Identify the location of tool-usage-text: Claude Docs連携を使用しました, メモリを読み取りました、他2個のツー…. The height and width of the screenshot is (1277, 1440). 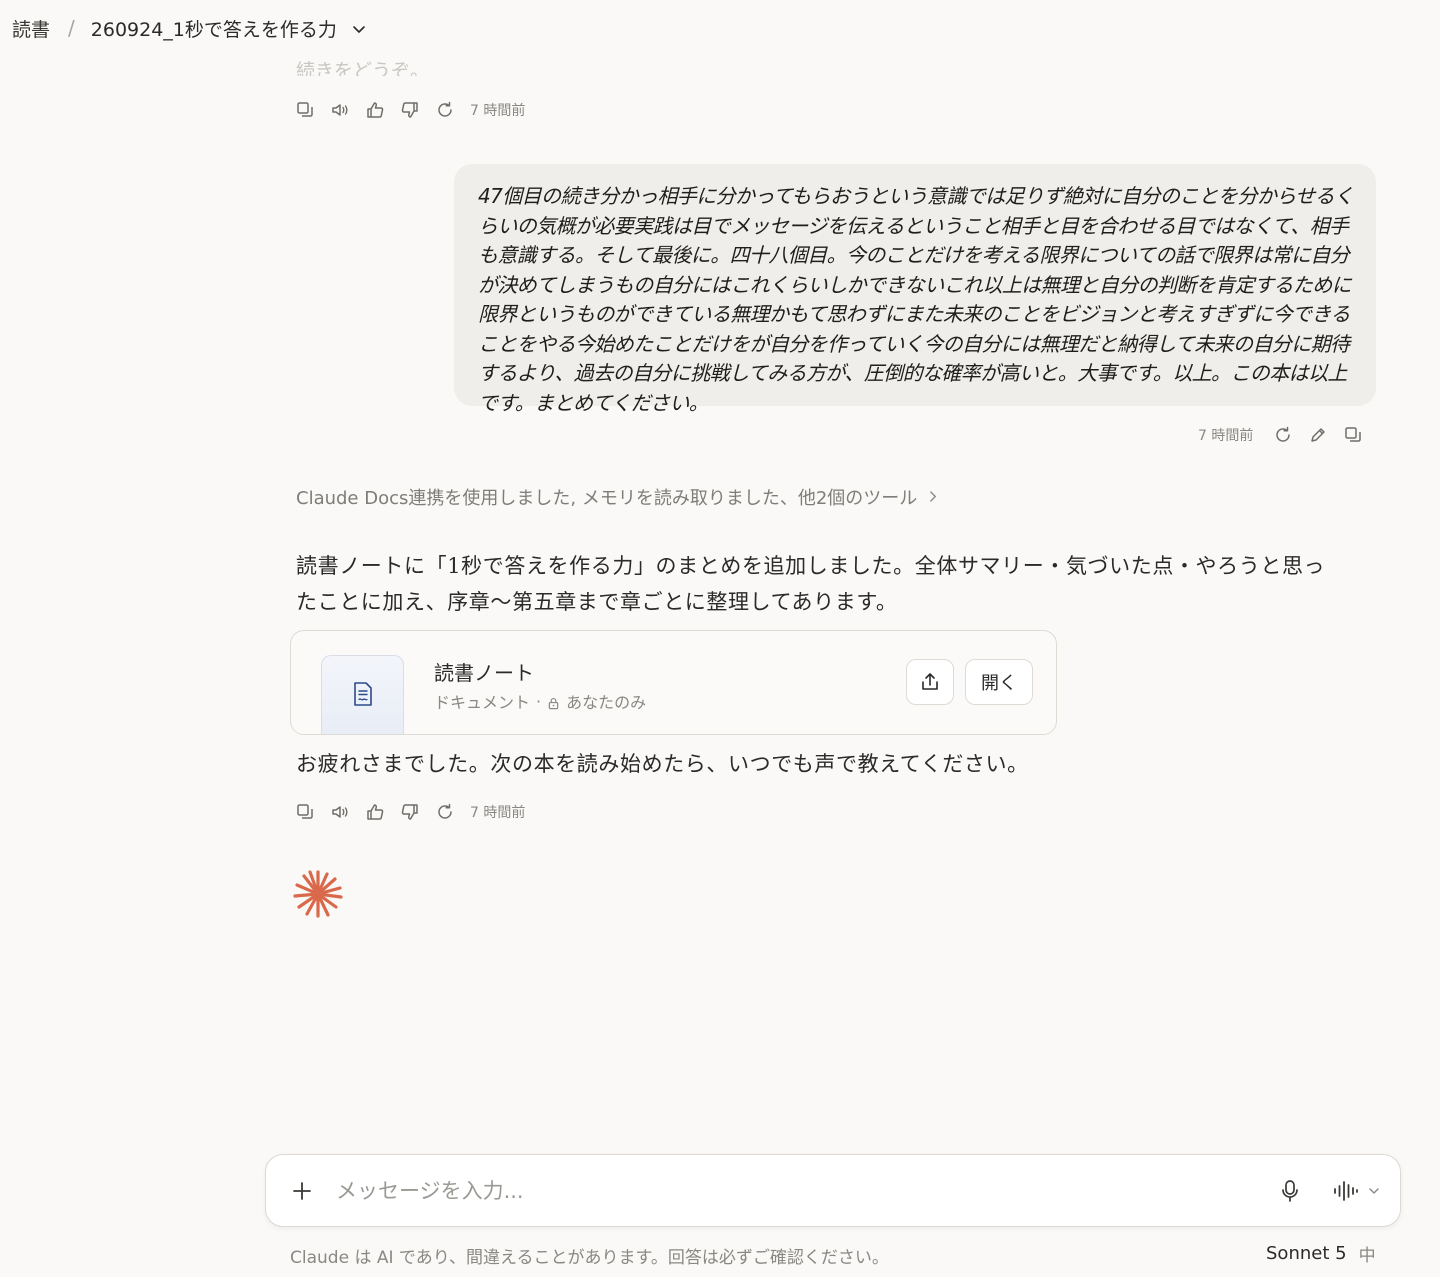
(607, 498).